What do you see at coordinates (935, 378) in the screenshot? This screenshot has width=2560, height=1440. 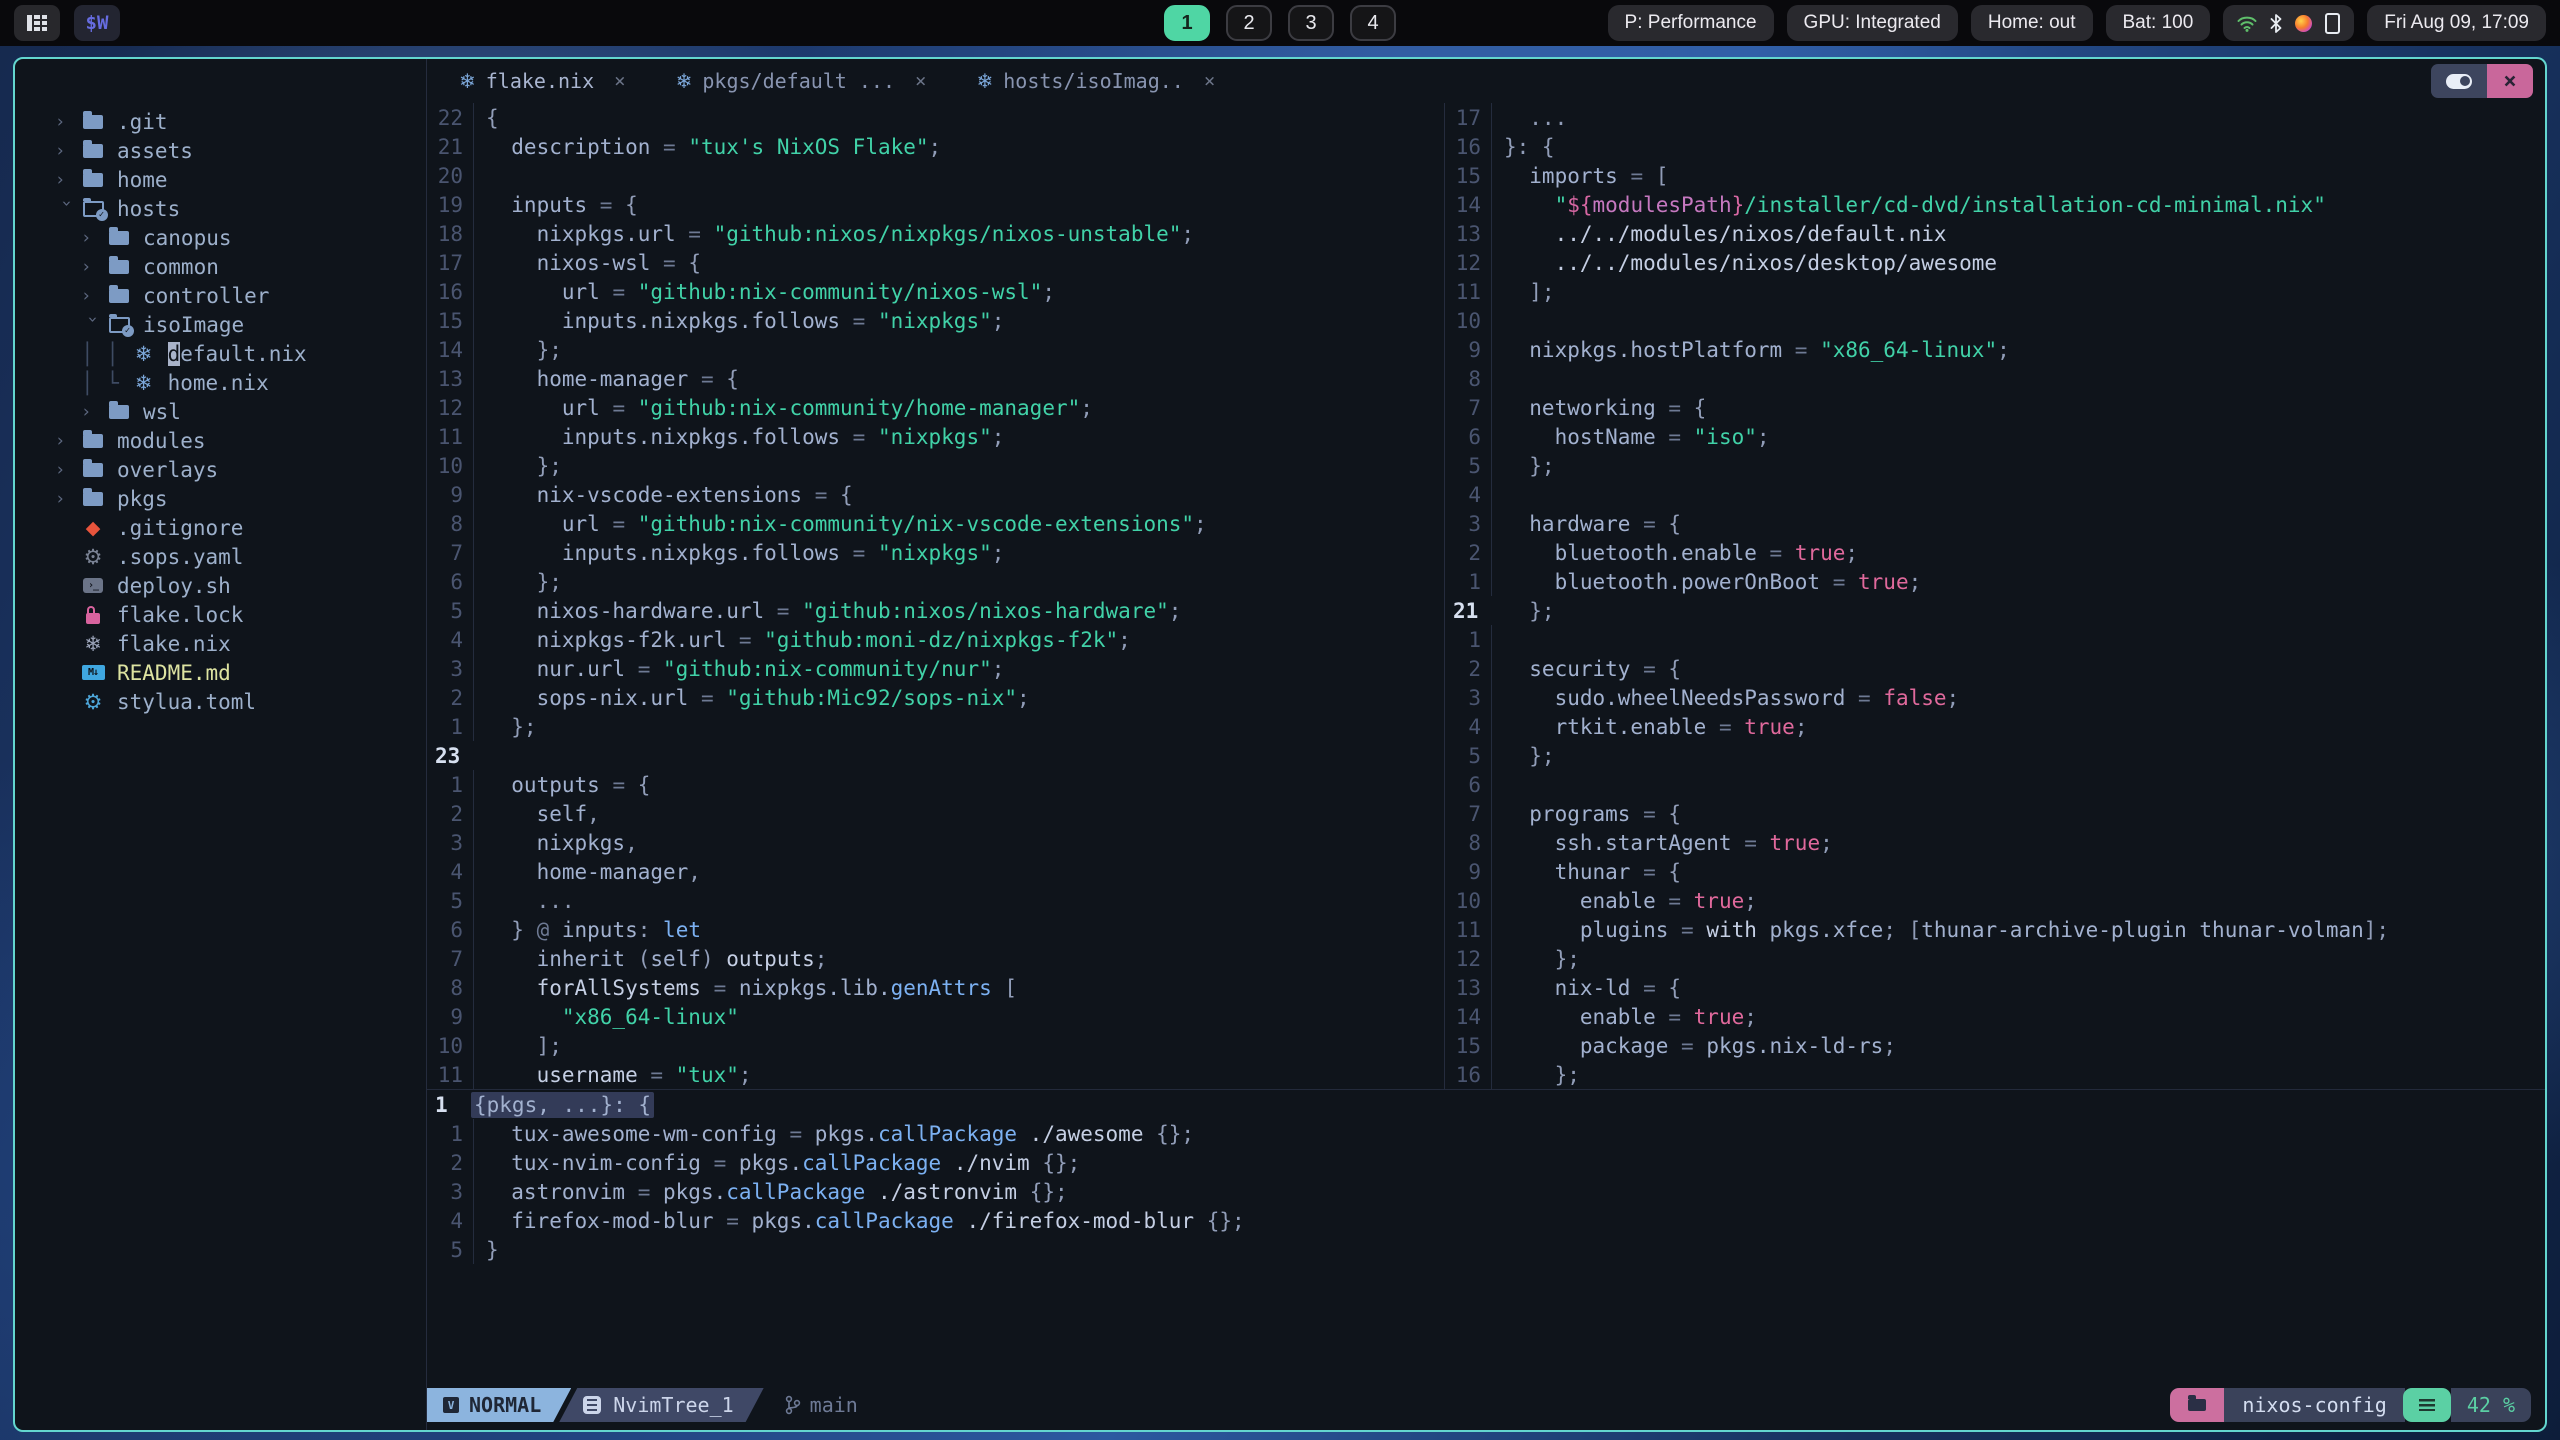 I see `code-line: 13 home-manager = {` at bounding box center [935, 378].